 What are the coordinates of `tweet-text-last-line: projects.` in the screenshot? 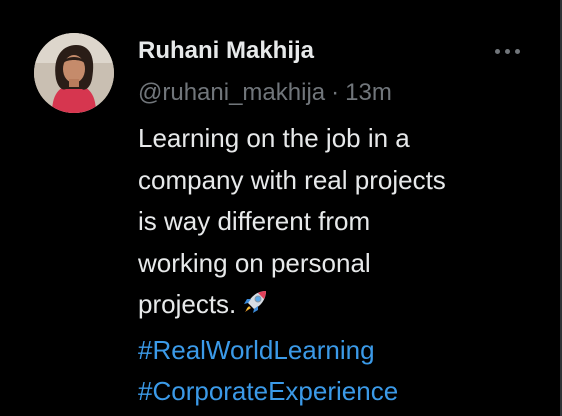 It's located at (338, 307).